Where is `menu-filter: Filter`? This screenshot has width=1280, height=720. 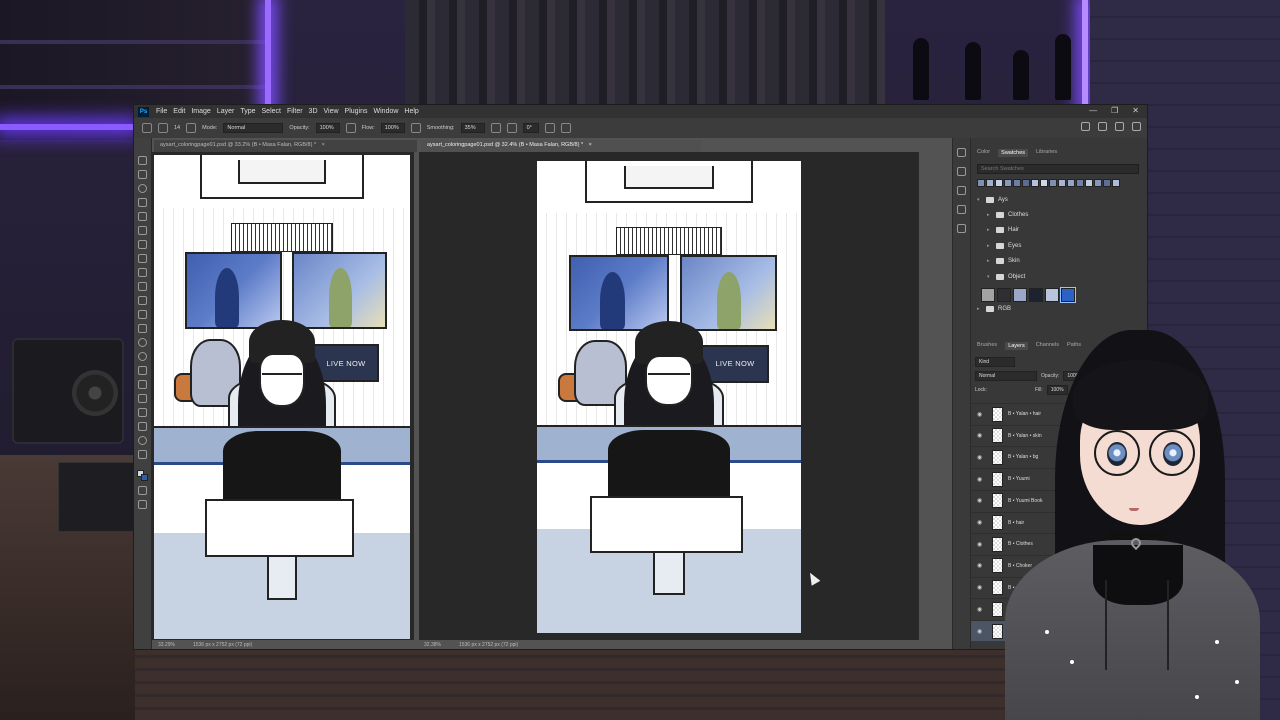 menu-filter: Filter is located at coordinates (295, 111).